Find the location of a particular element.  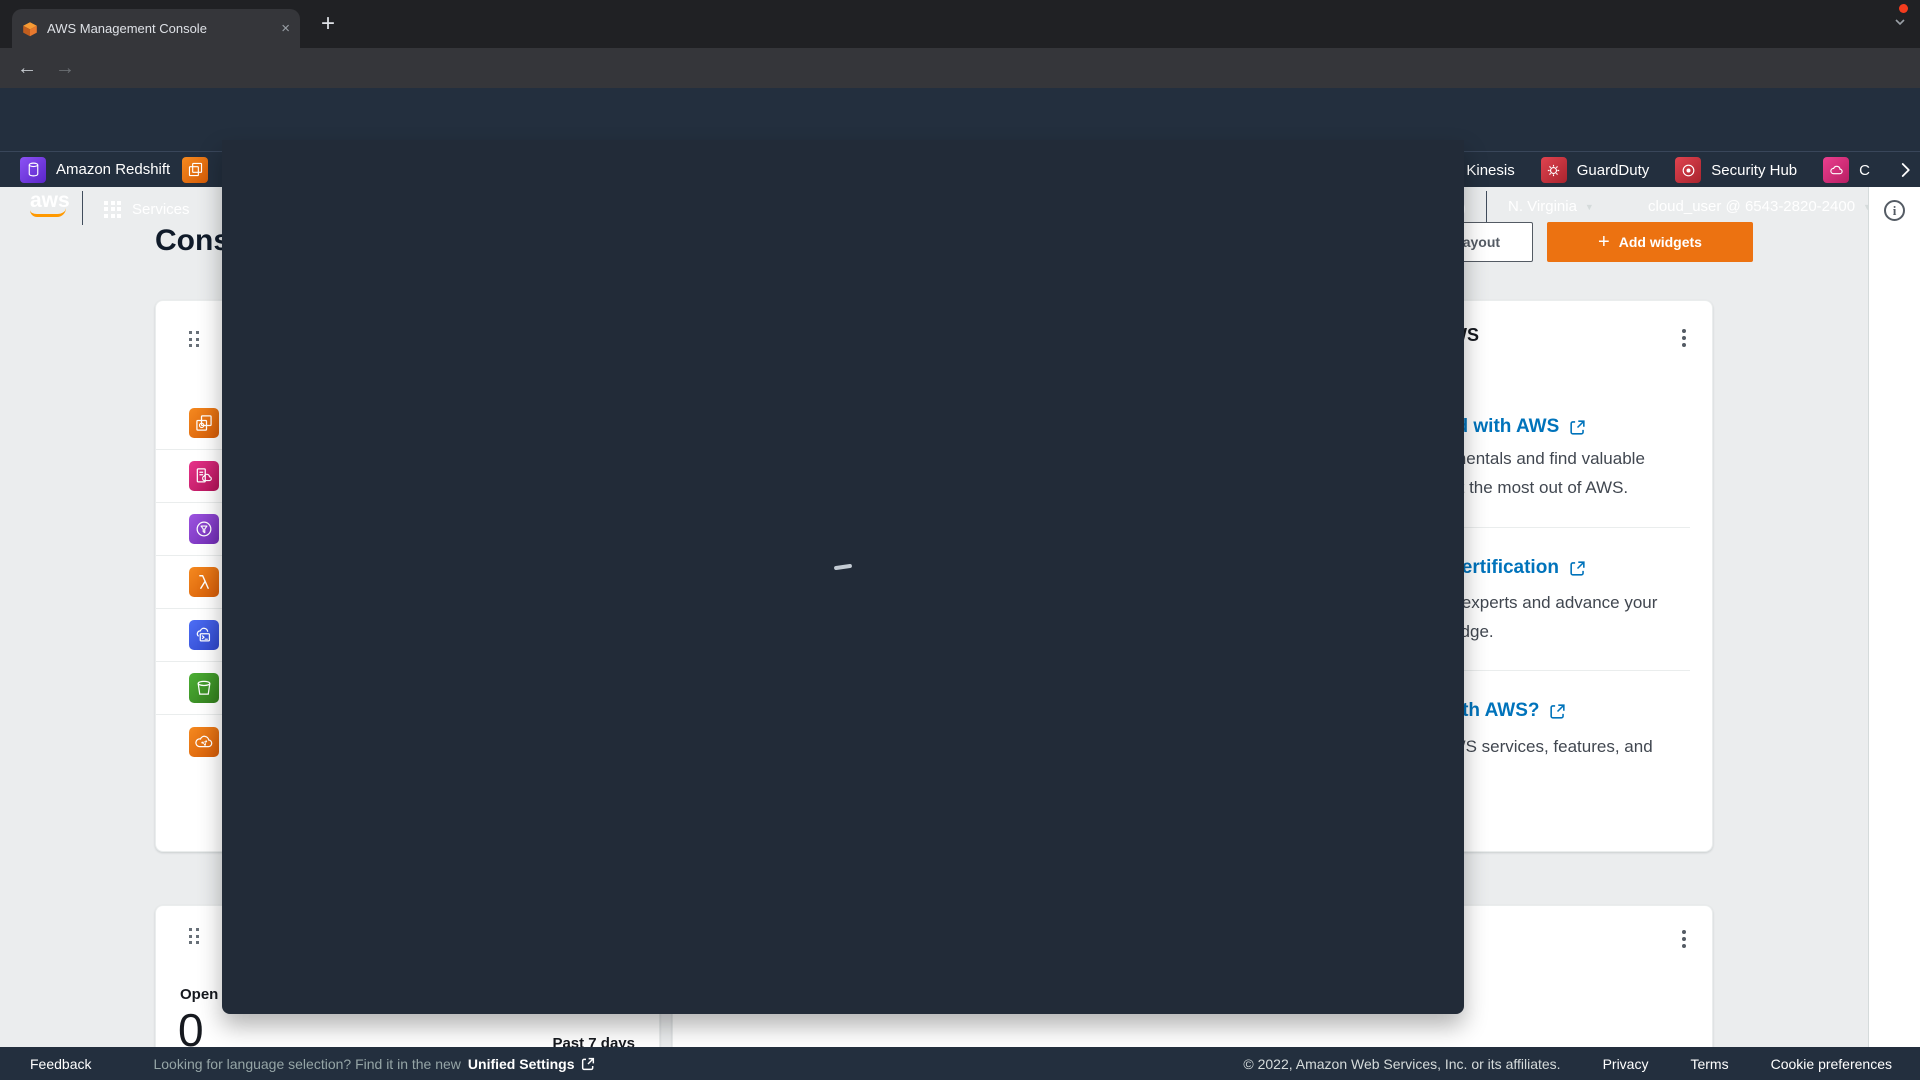

services-menu-button: Services is located at coordinates (147, 209).